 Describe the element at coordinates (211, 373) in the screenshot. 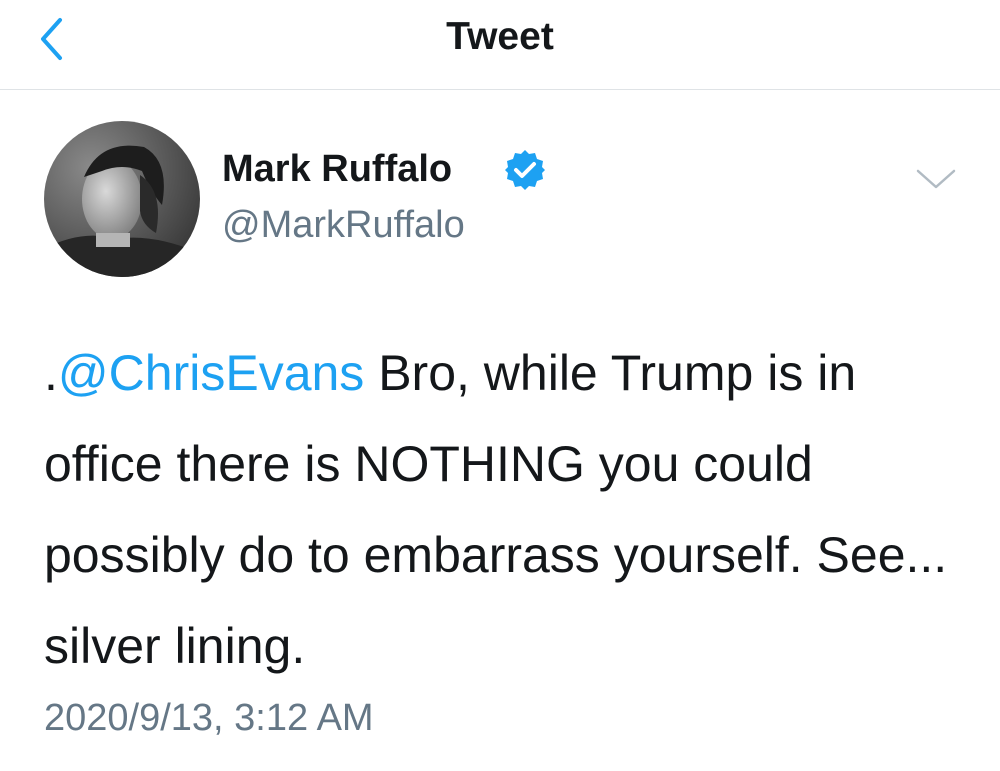

I see `mention-link: @ChrisEvans` at that location.